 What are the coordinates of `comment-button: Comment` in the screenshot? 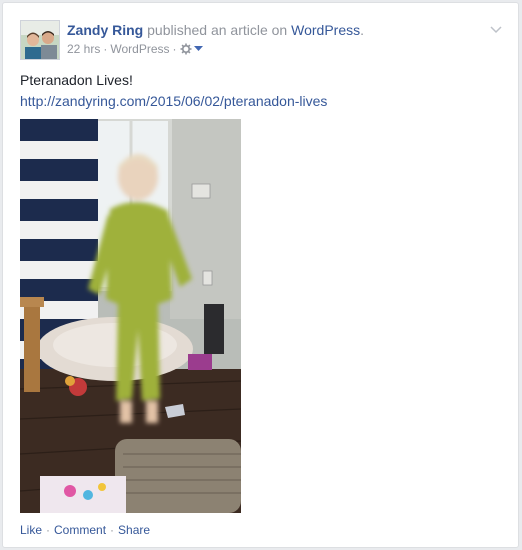 It's located at (80, 530).